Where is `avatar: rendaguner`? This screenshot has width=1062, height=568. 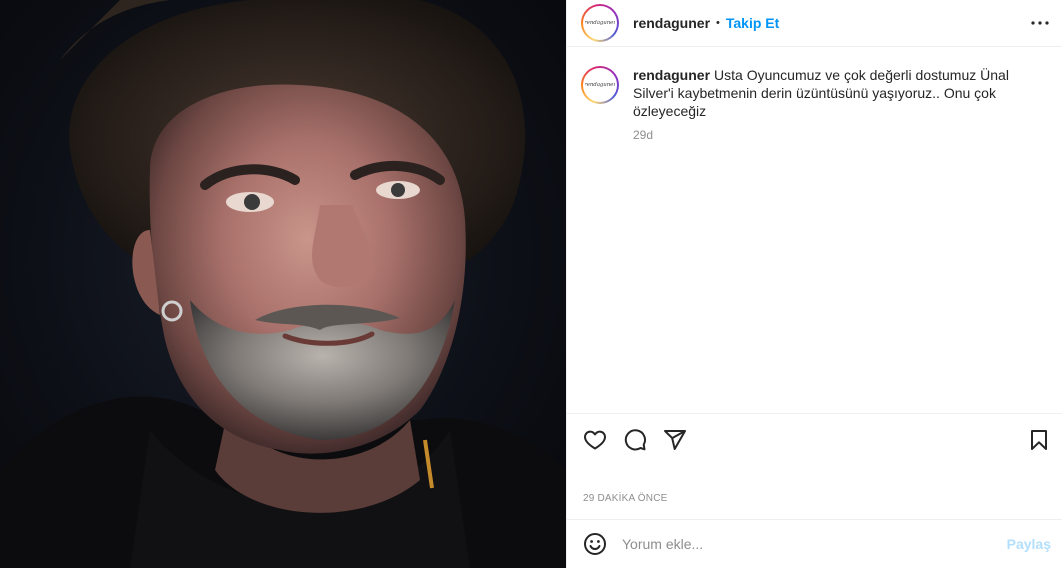 avatar: rendaguner is located at coordinates (600, 23).